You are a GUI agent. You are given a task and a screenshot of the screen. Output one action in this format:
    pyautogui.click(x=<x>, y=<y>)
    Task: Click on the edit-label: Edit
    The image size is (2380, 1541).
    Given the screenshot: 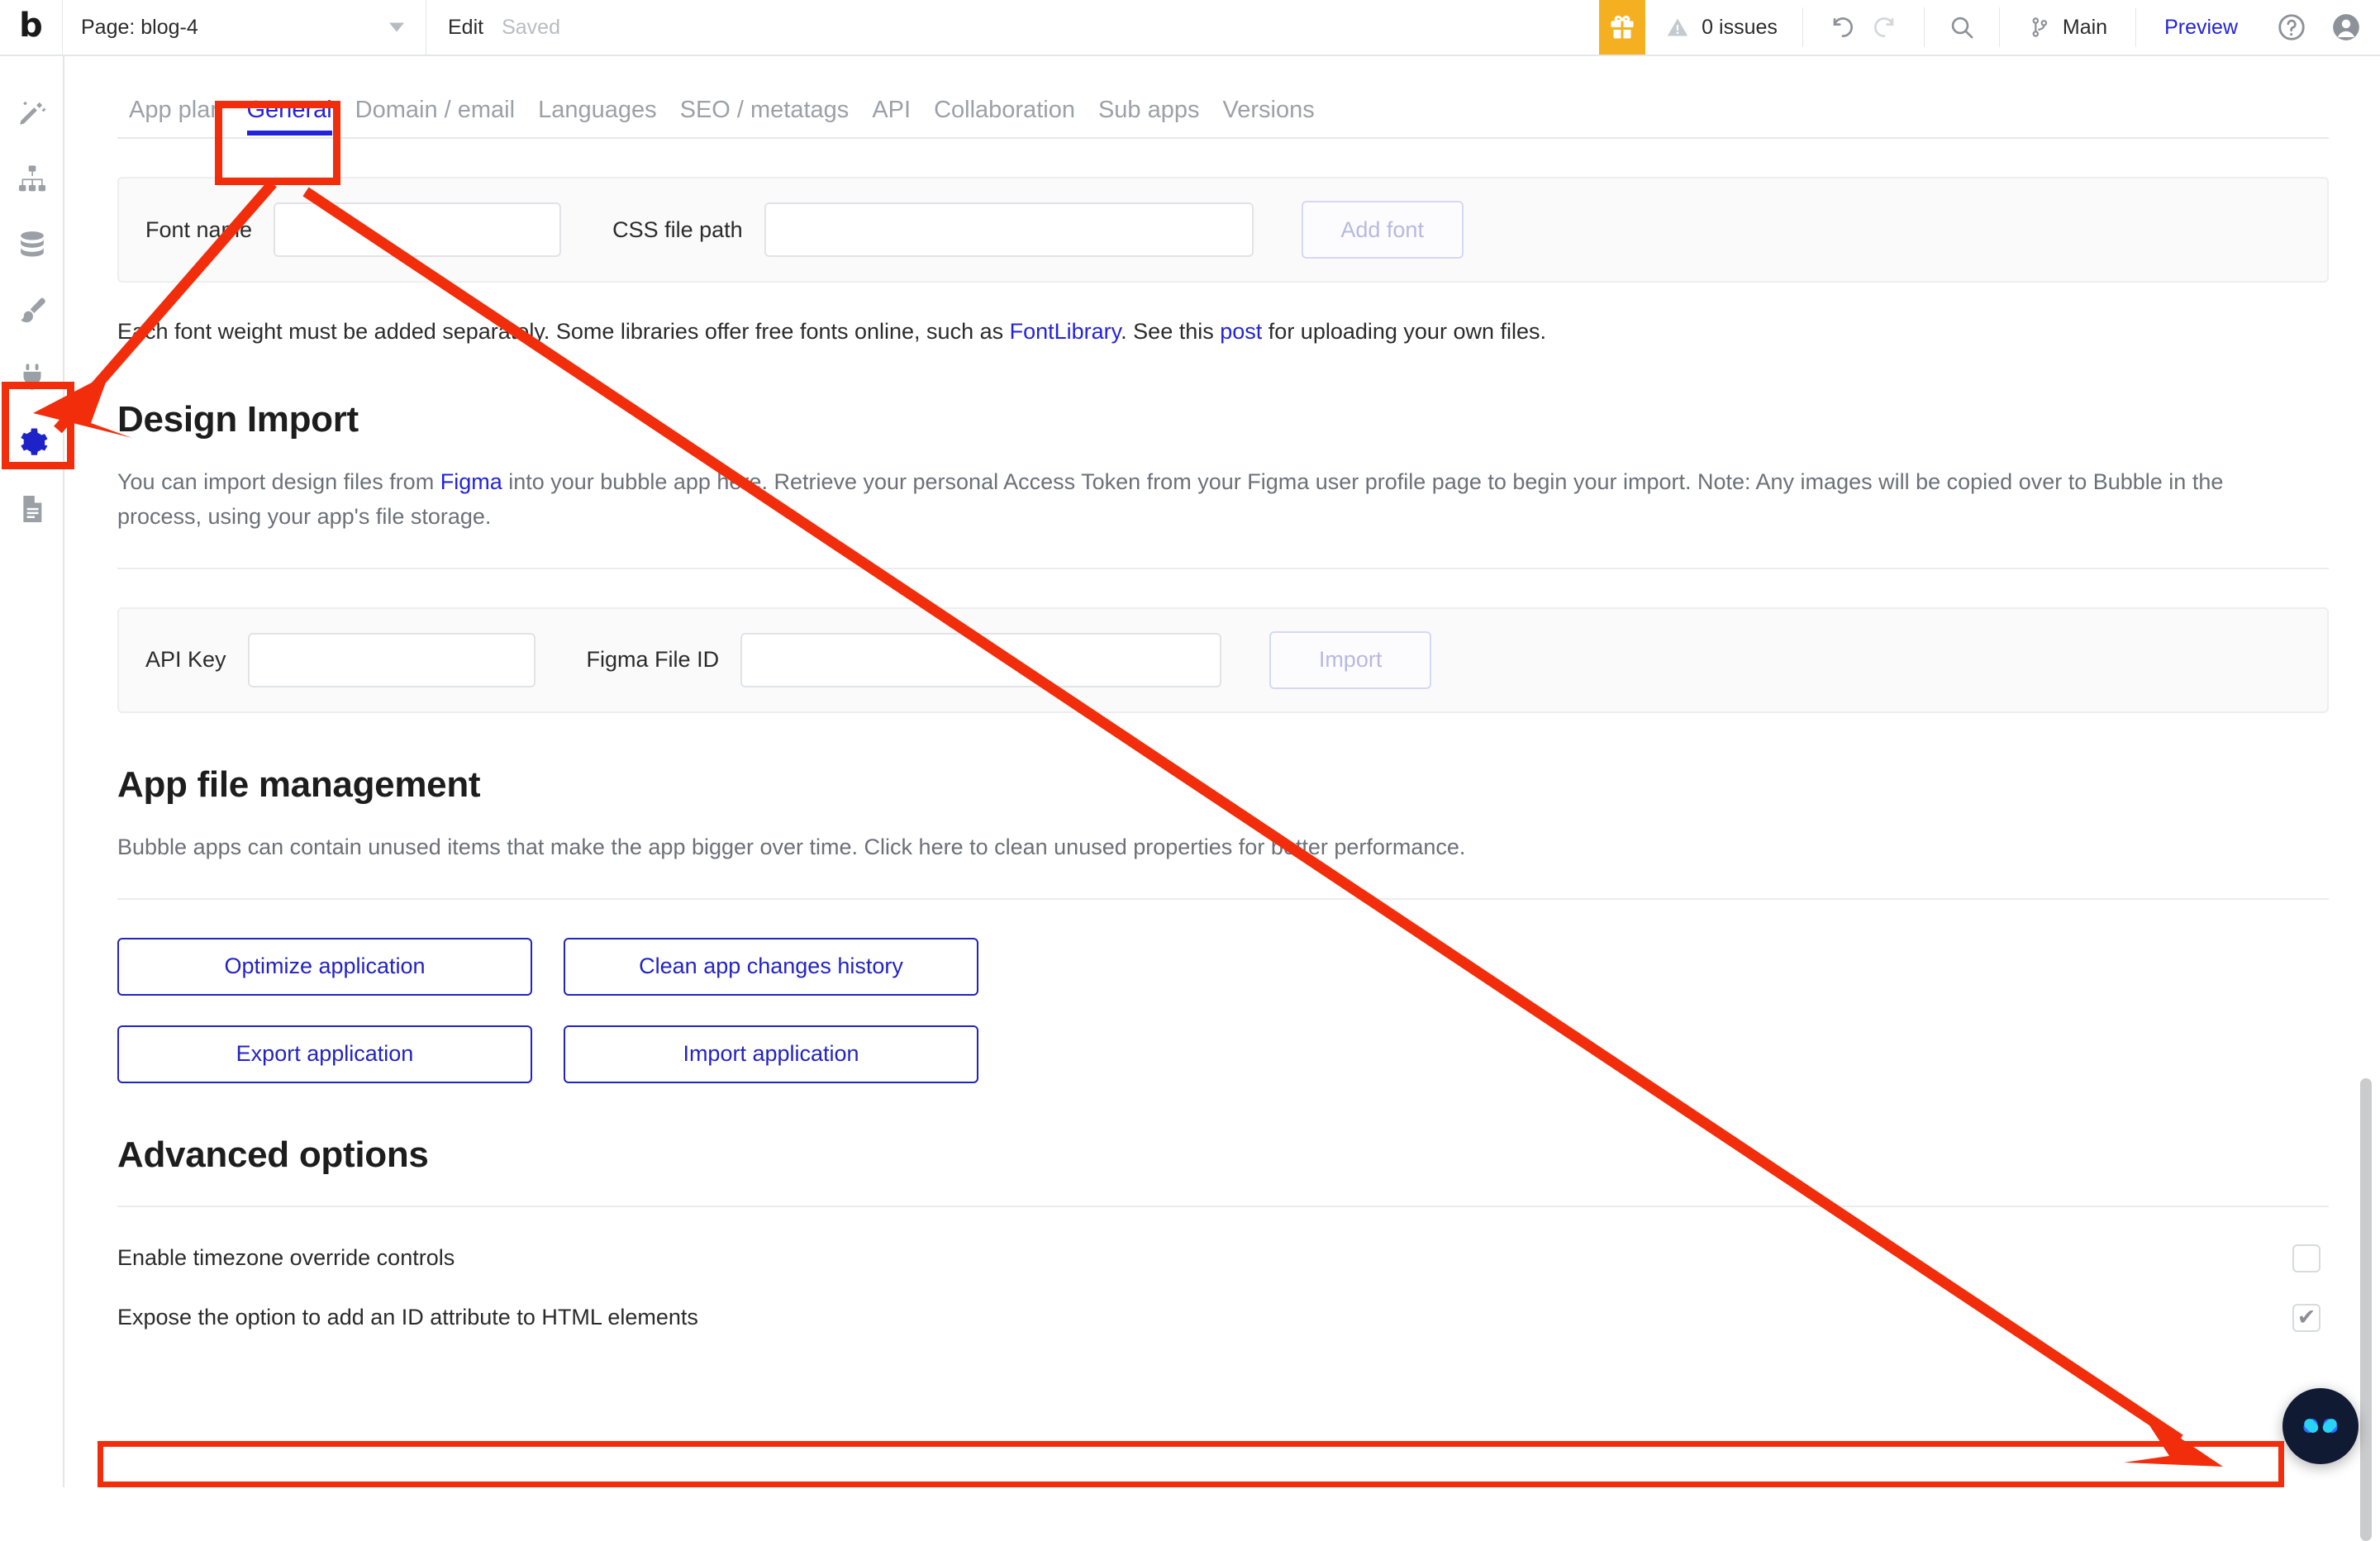 What is the action you would take?
    pyautogui.click(x=465, y=28)
    